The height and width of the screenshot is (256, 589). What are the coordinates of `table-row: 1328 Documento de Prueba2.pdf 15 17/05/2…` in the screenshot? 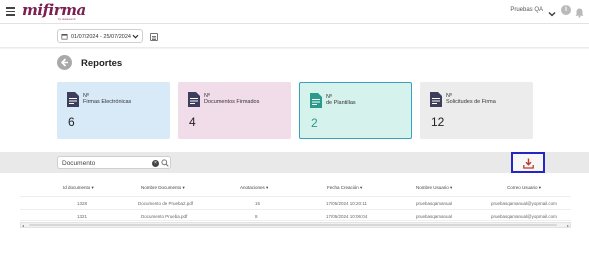 It's located at (295, 202).